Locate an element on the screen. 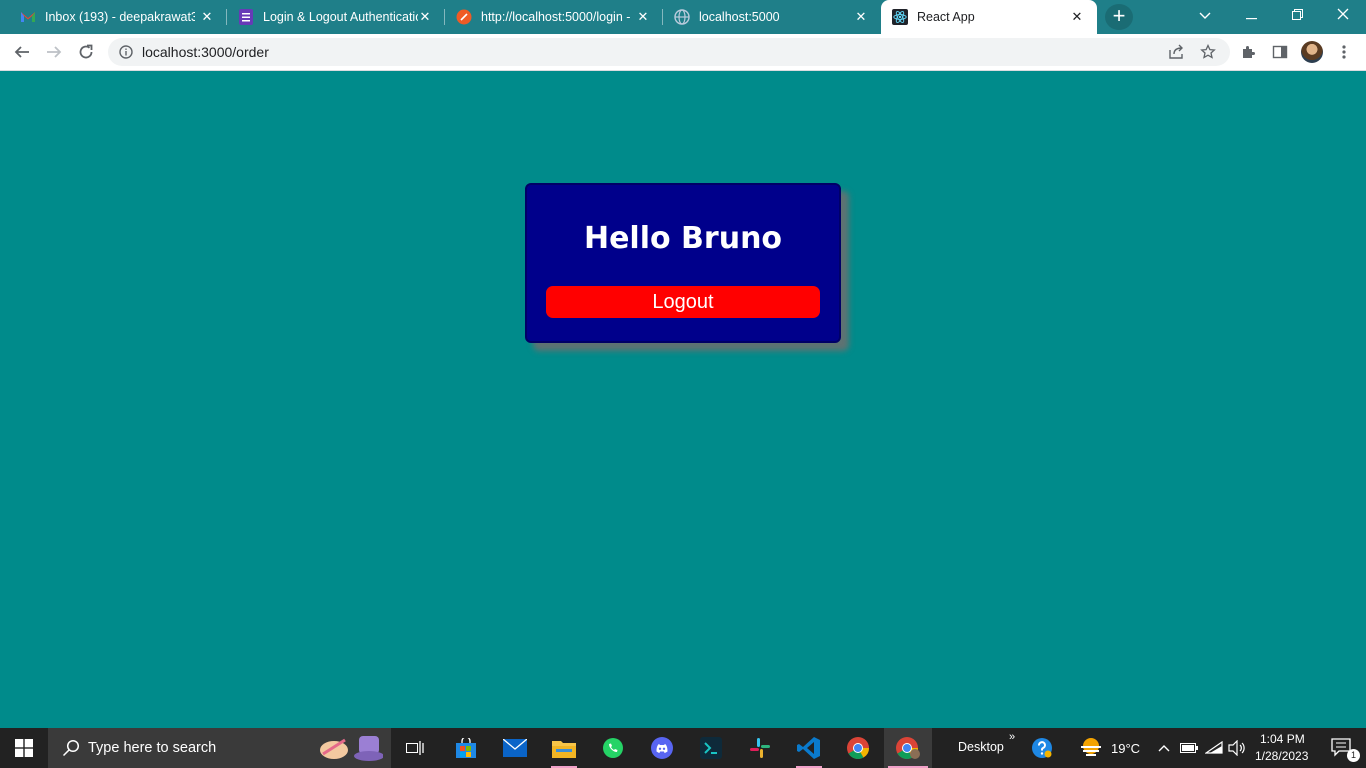 This screenshot has width=1366, height=768. back-icon is located at coordinates (22, 52).